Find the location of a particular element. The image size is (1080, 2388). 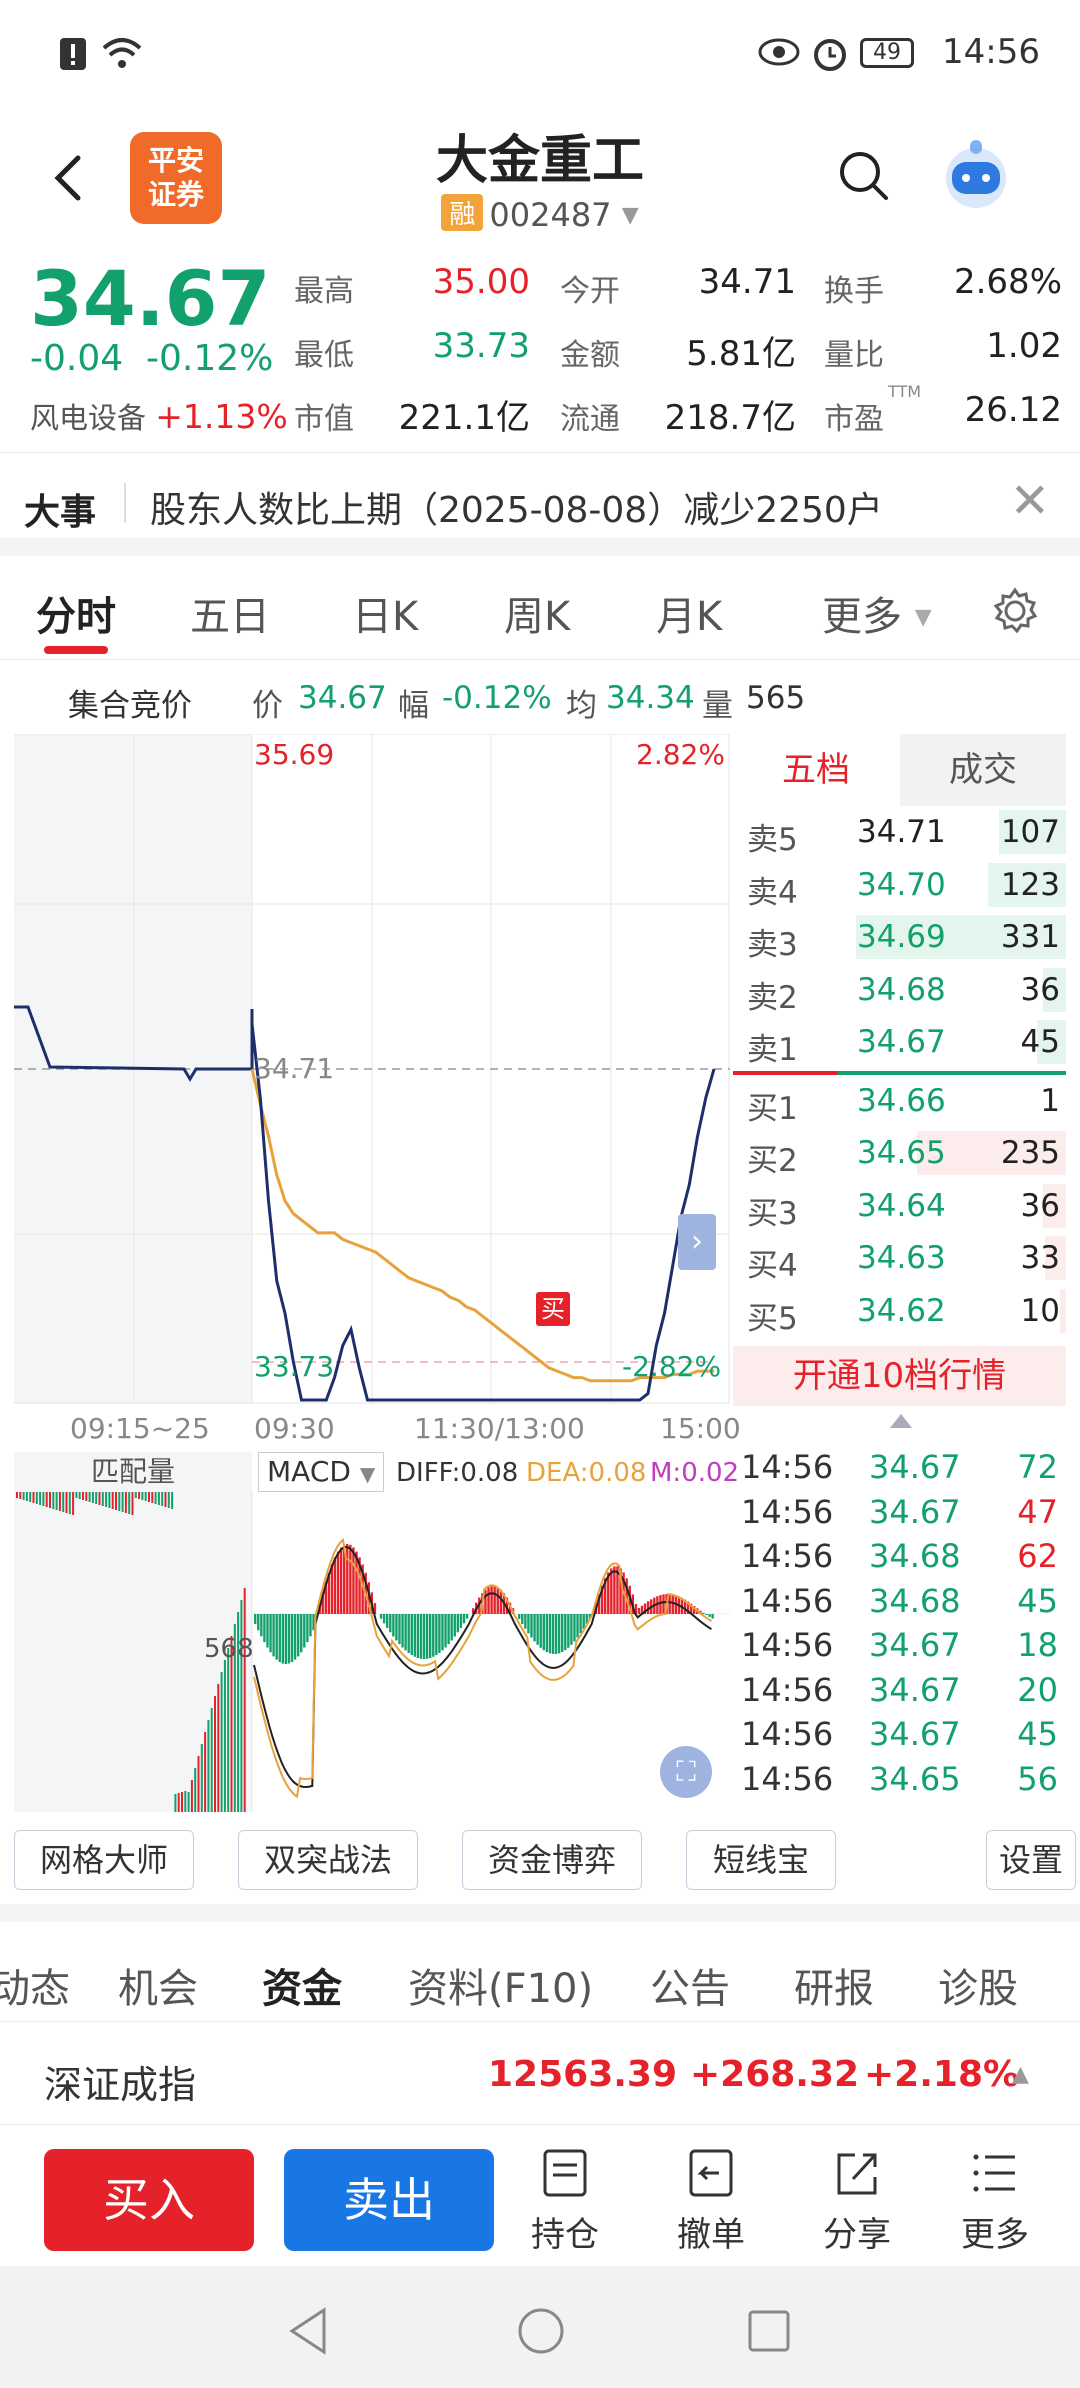

tab-five-day: 五日 is located at coordinates (230, 613).